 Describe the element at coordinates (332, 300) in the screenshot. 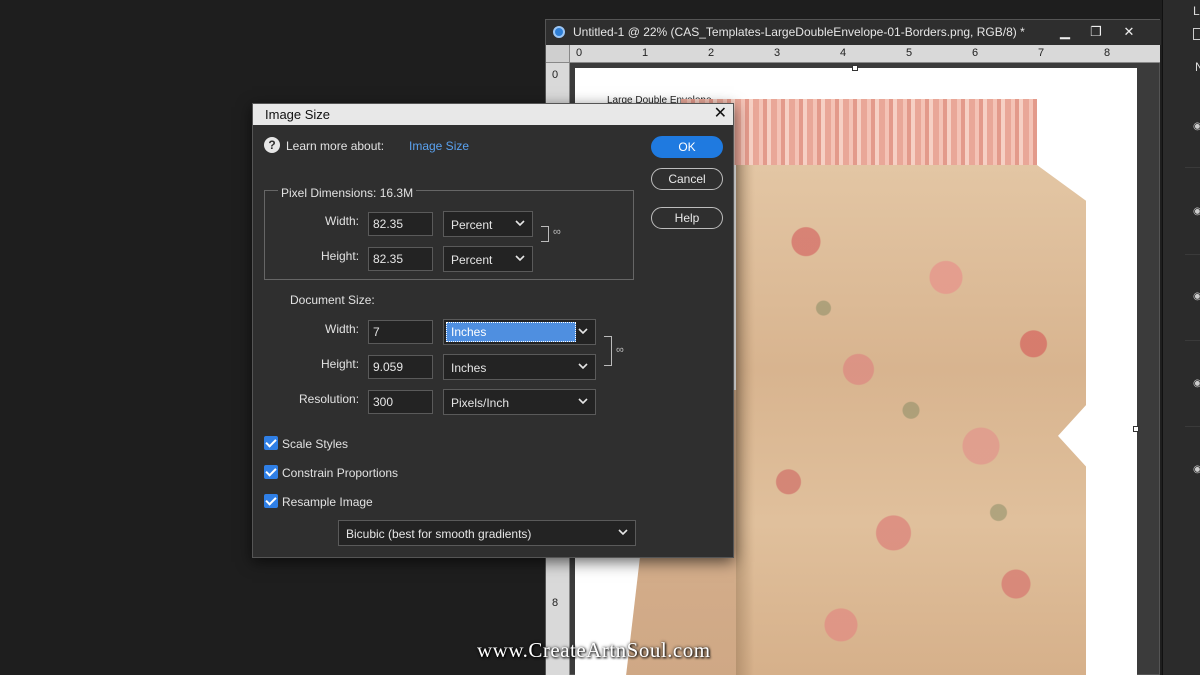

I see `document-size-label: Document Size:` at that location.